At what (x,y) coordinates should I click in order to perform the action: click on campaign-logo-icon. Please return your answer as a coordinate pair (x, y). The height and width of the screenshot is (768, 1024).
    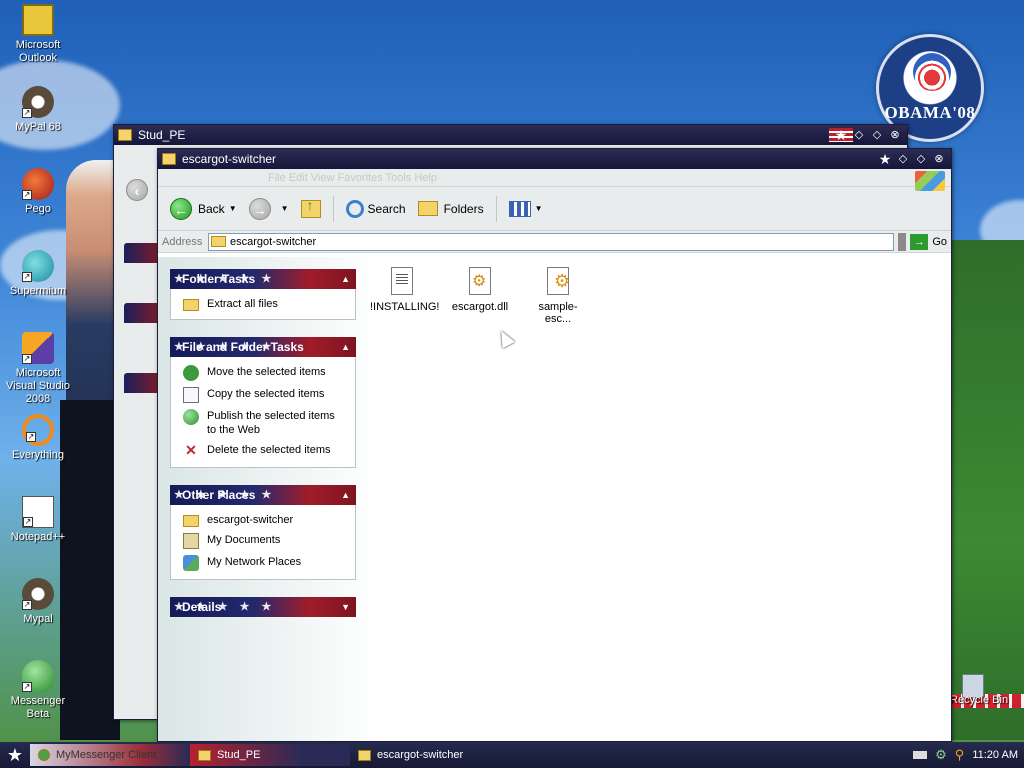
    Looking at the image, I should click on (932, 72).